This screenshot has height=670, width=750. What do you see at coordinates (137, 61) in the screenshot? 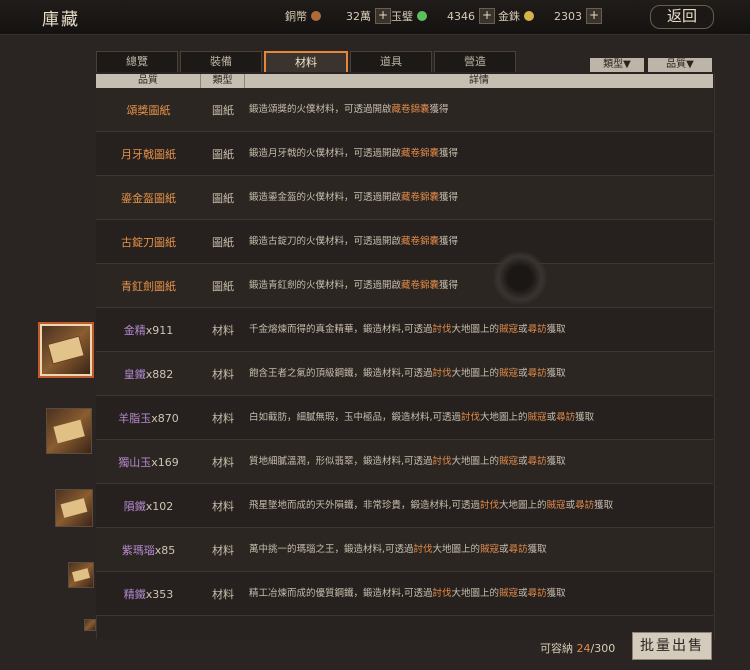
I see `tab-overview: 總覽` at bounding box center [137, 61].